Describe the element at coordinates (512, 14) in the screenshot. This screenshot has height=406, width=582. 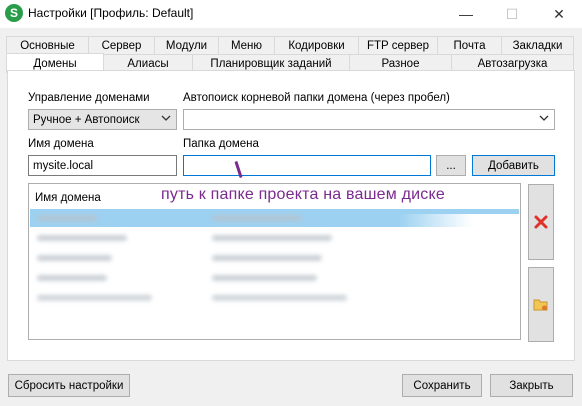
I see `maximize-button: ☐` at that location.